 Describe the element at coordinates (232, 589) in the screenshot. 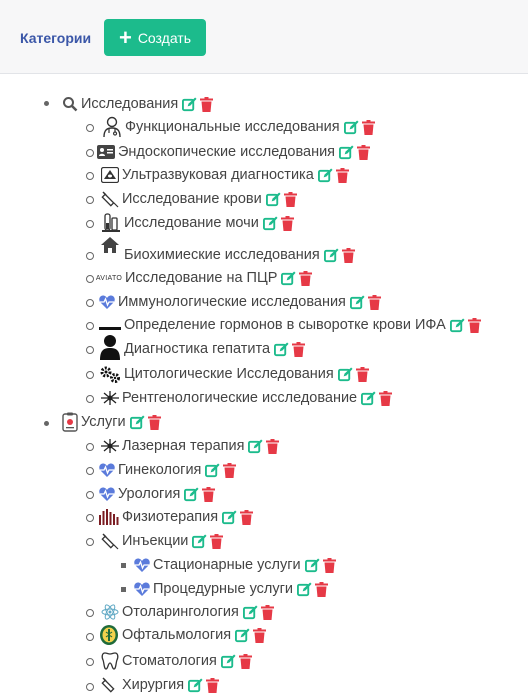

I see `tree-item-procedures: Процедурные услуги` at that location.